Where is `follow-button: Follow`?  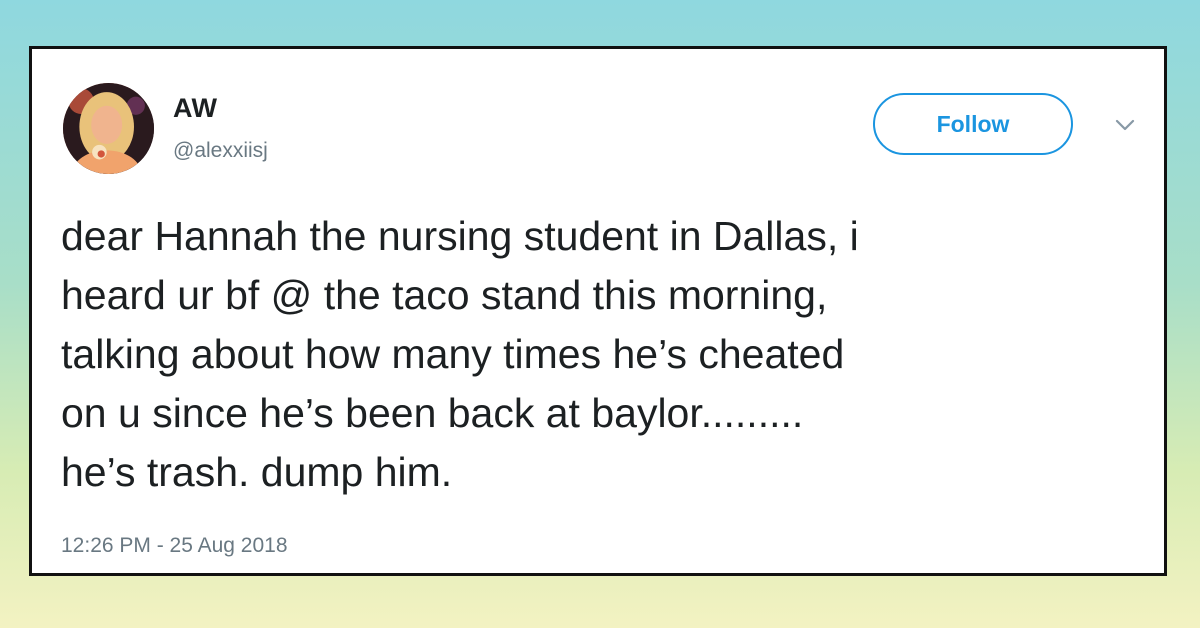 follow-button: Follow is located at coordinates (973, 124).